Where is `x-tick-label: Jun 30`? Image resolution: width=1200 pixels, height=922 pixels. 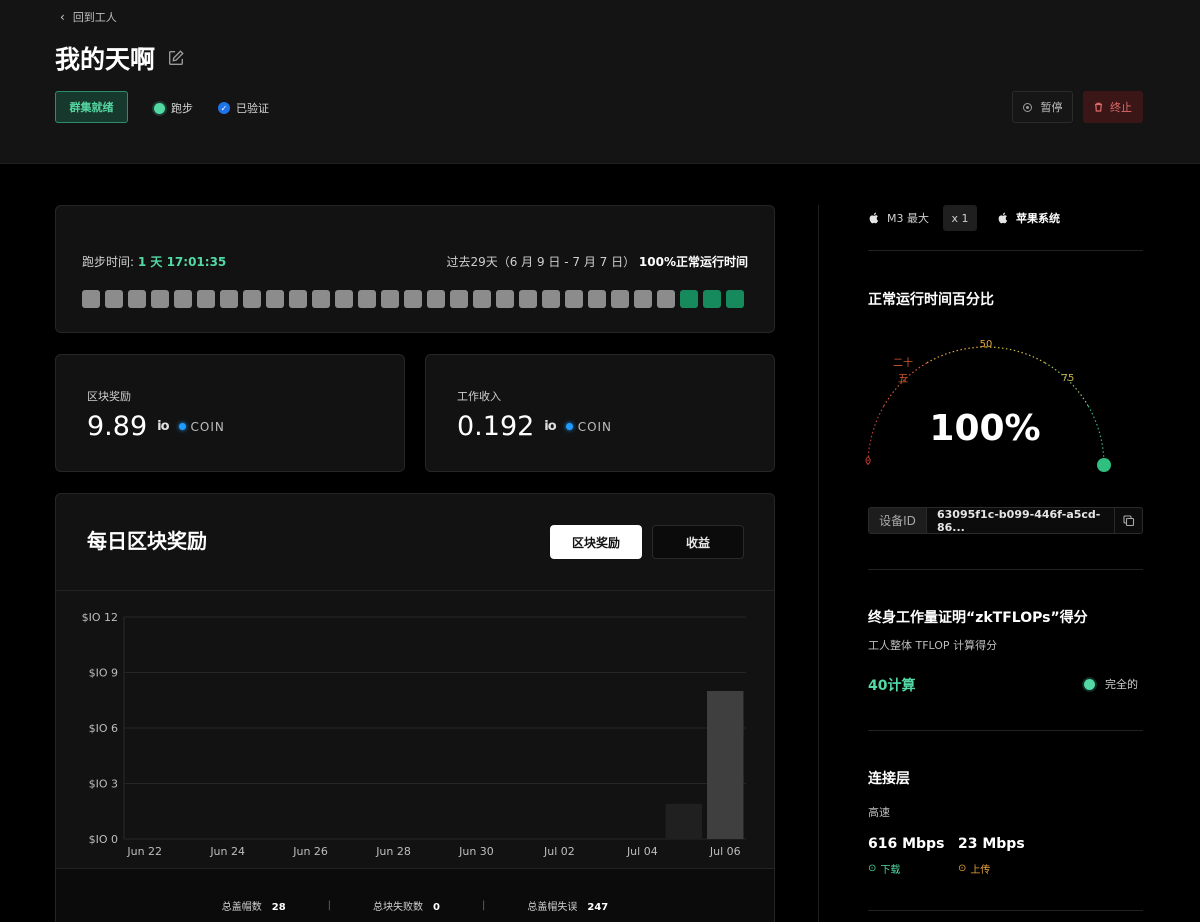
x-tick-label: Jun 30 is located at coordinates (476, 851).